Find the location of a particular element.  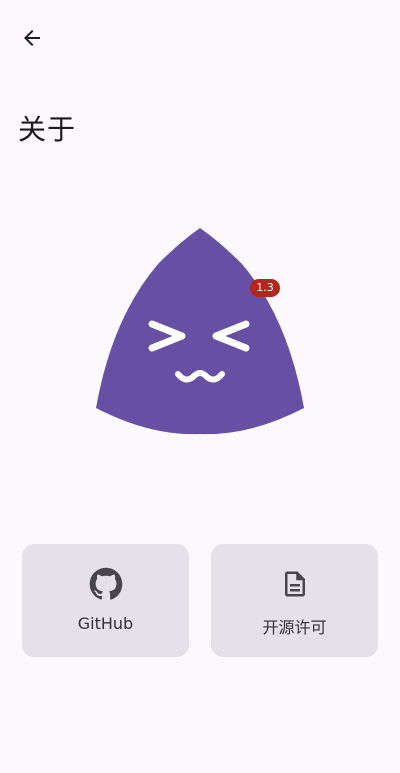

app-logo is located at coordinates (200, 332).